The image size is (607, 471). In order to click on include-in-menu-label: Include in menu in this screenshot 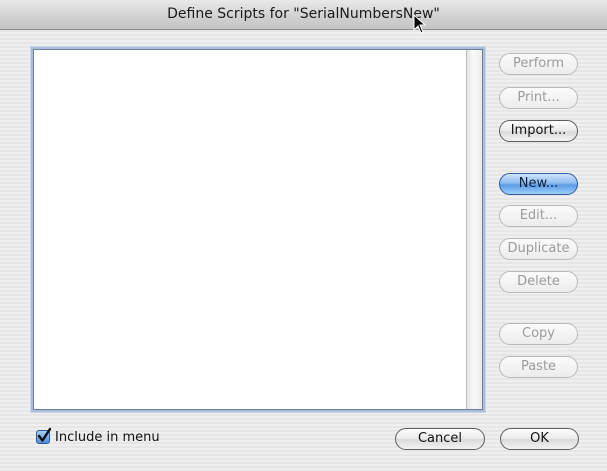, I will do `click(107, 437)`.